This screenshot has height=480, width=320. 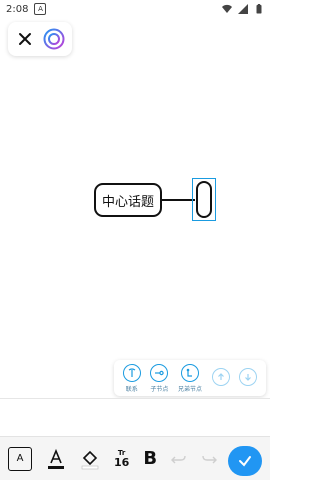 I want to click on add-sibling-icon, so click(x=189, y=372).